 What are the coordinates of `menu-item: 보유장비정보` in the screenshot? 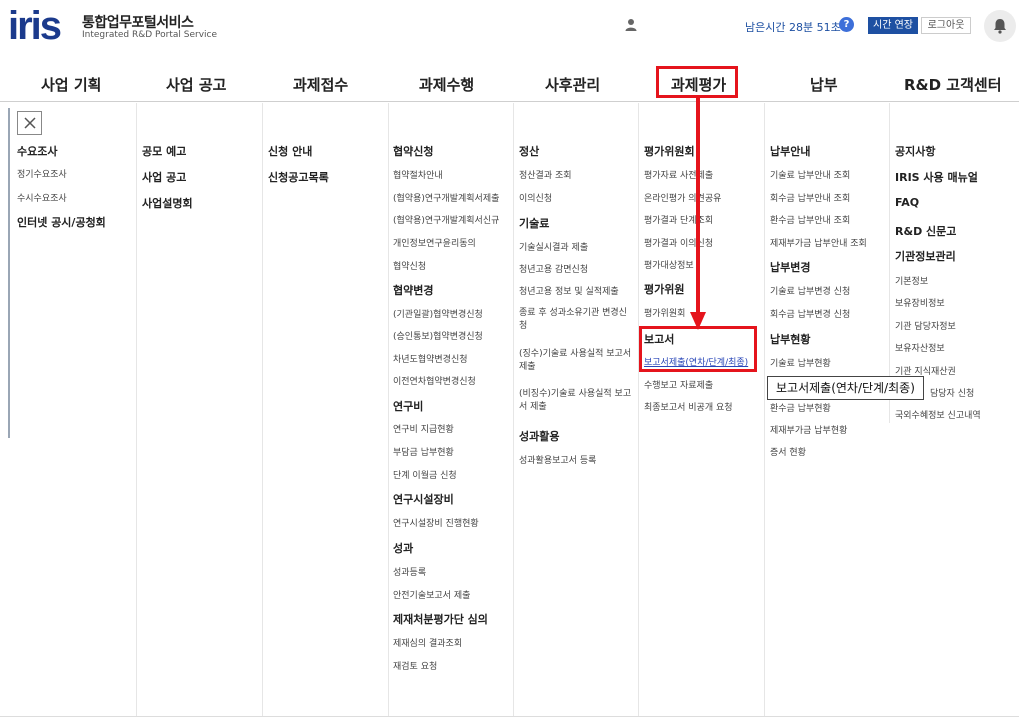 It's located at (920, 302).